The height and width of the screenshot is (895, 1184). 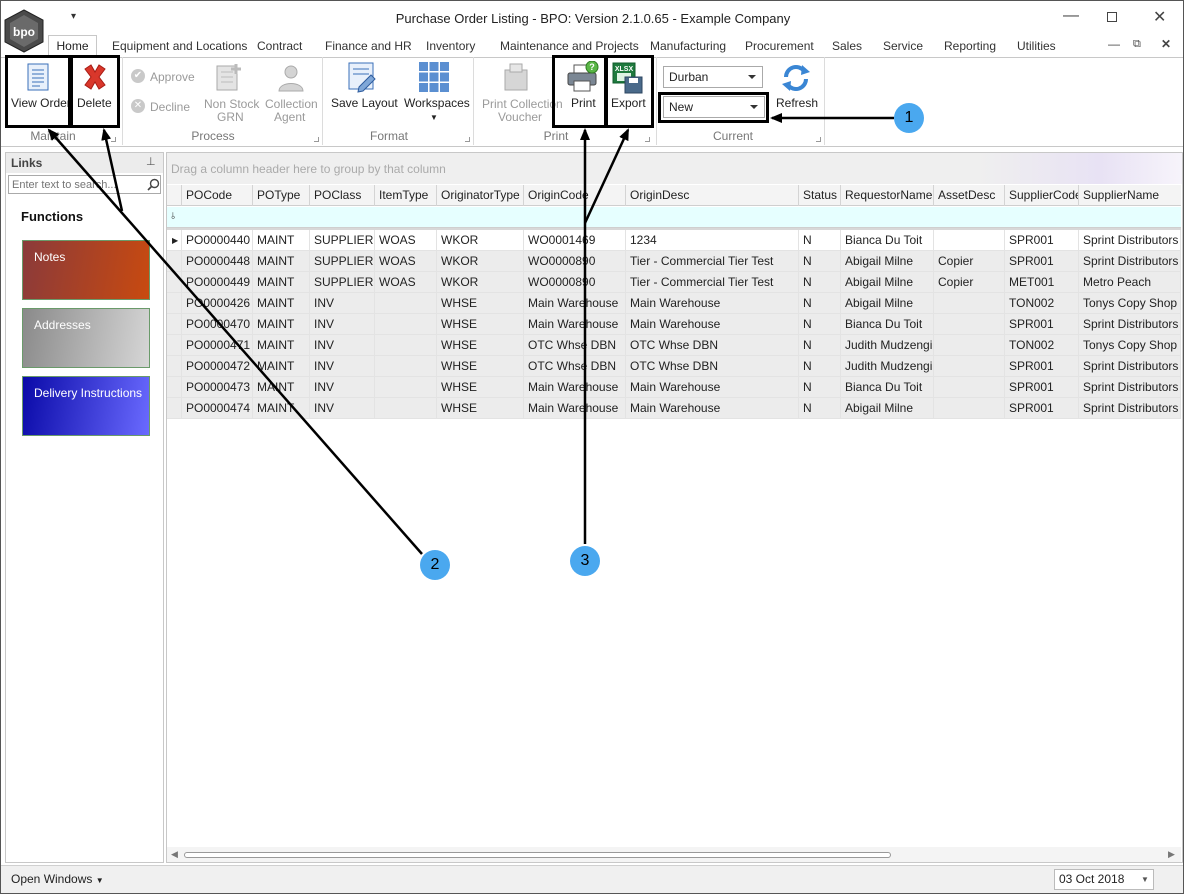 What do you see at coordinates (230, 92) in the screenshot?
I see `non-stock-grn-button: Non Stock GRN` at bounding box center [230, 92].